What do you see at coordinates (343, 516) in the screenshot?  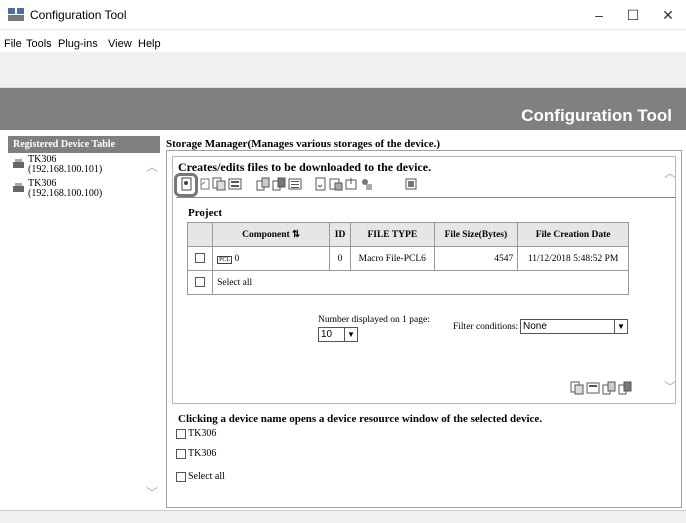 I see `status-bar` at bounding box center [343, 516].